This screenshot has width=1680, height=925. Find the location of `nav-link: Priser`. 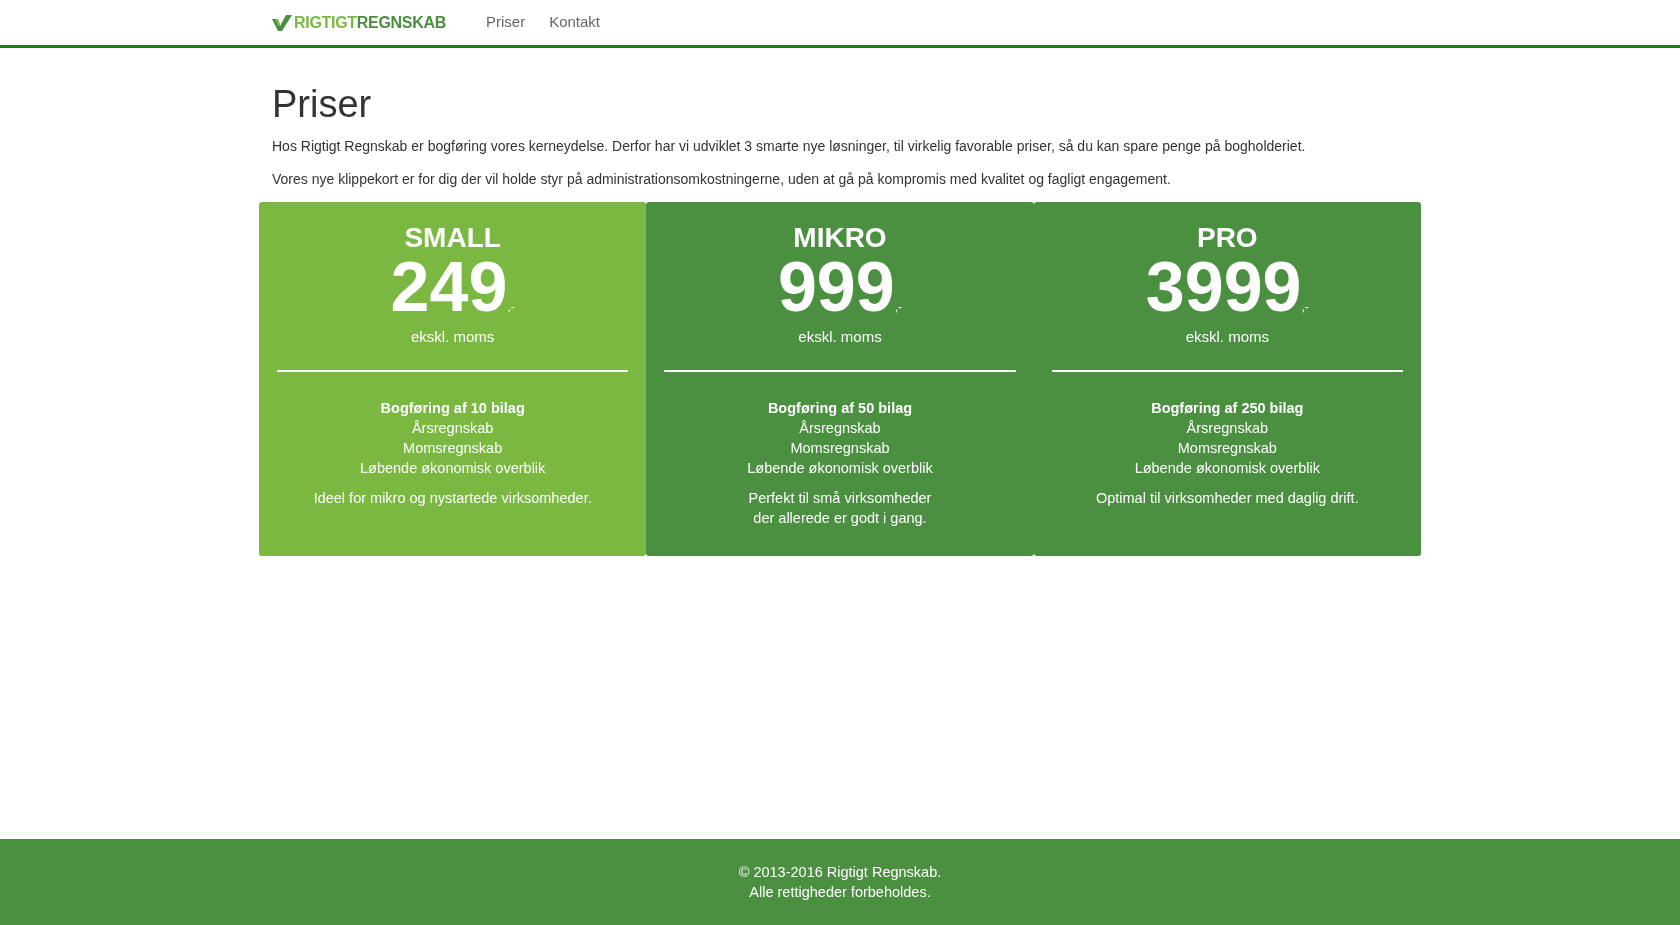

nav-link: Priser is located at coordinates (505, 22).